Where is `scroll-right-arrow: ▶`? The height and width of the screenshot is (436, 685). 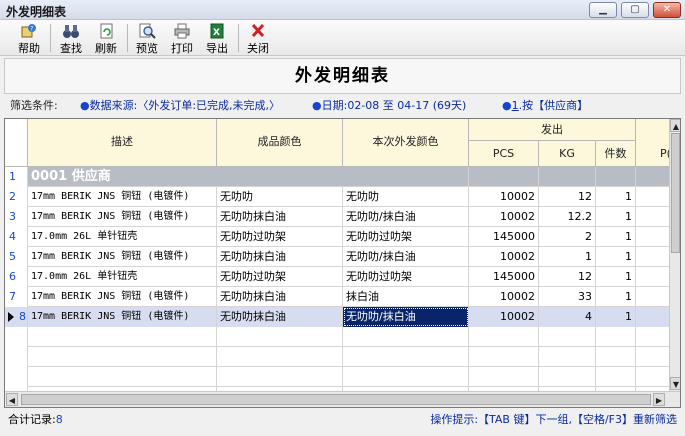
scroll-right-arrow: ▶ is located at coordinates (659, 399).